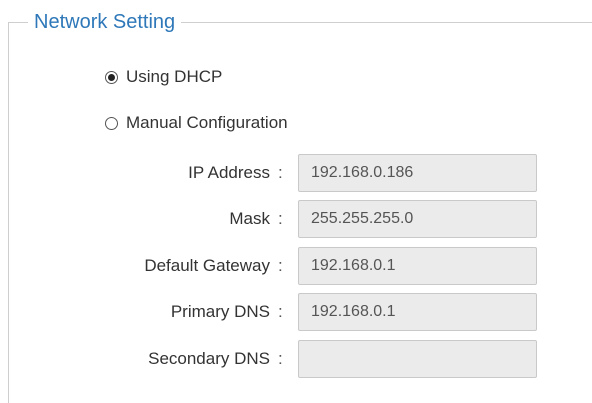  What do you see at coordinates (174, 76) in the screenshot?
I see `radio-label-using-dhcp: Using DHCP` at bounding box center [174, 76].